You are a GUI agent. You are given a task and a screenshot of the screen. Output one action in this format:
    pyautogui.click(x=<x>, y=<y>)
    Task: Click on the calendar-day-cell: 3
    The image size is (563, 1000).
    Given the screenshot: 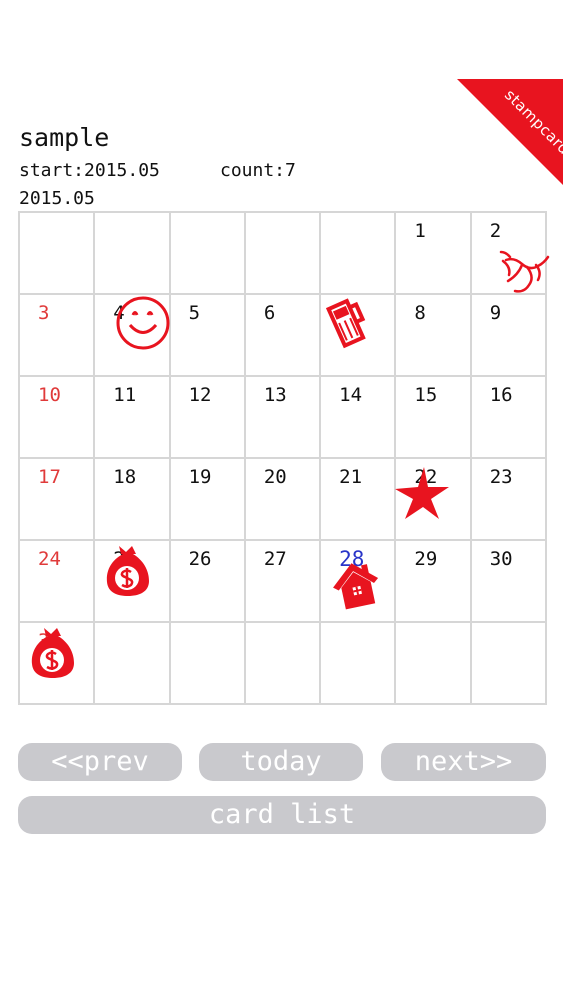 What is the action you would take?
    pyautogui.click(x=58, y=336)
    